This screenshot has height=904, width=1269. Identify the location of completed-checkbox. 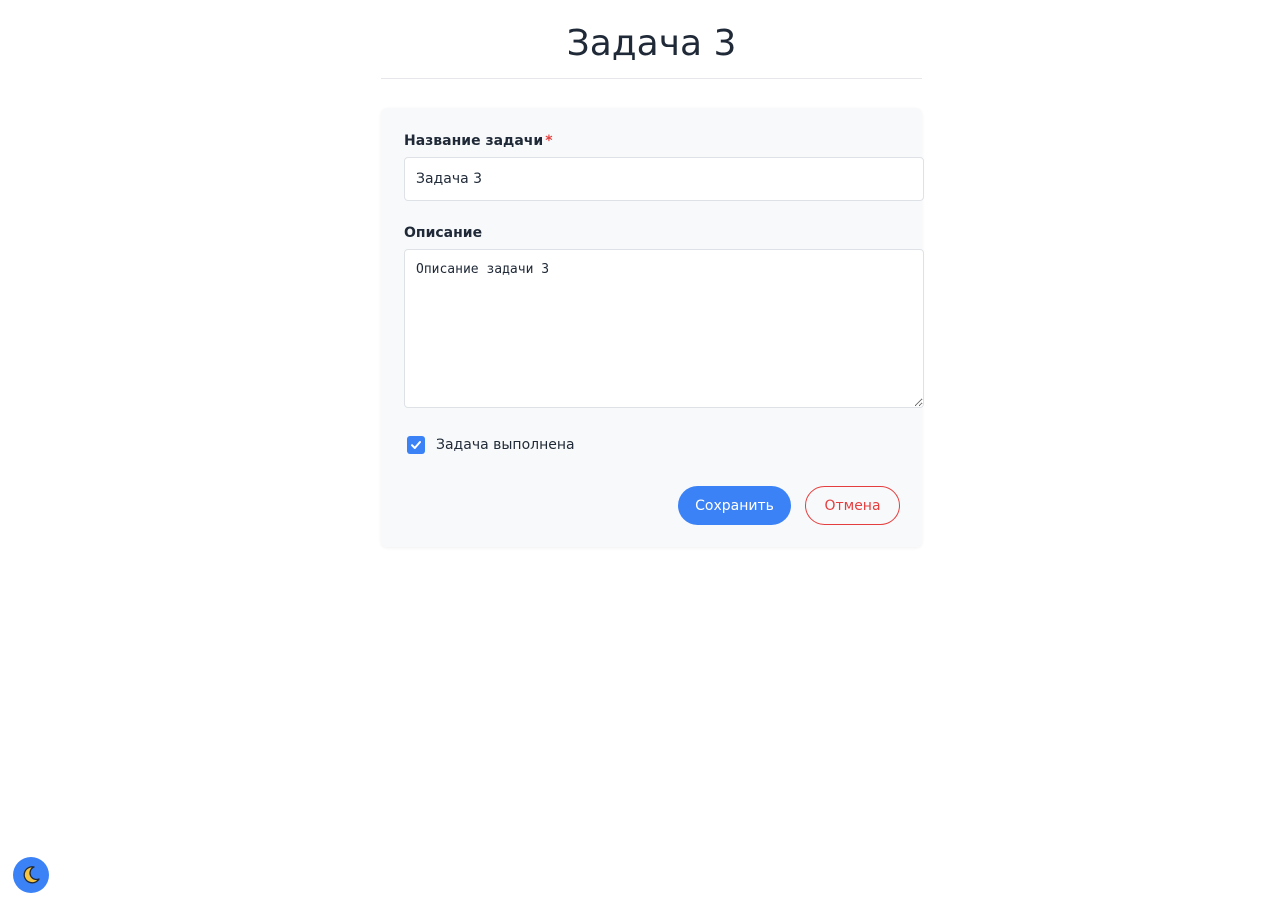
(416, 445).